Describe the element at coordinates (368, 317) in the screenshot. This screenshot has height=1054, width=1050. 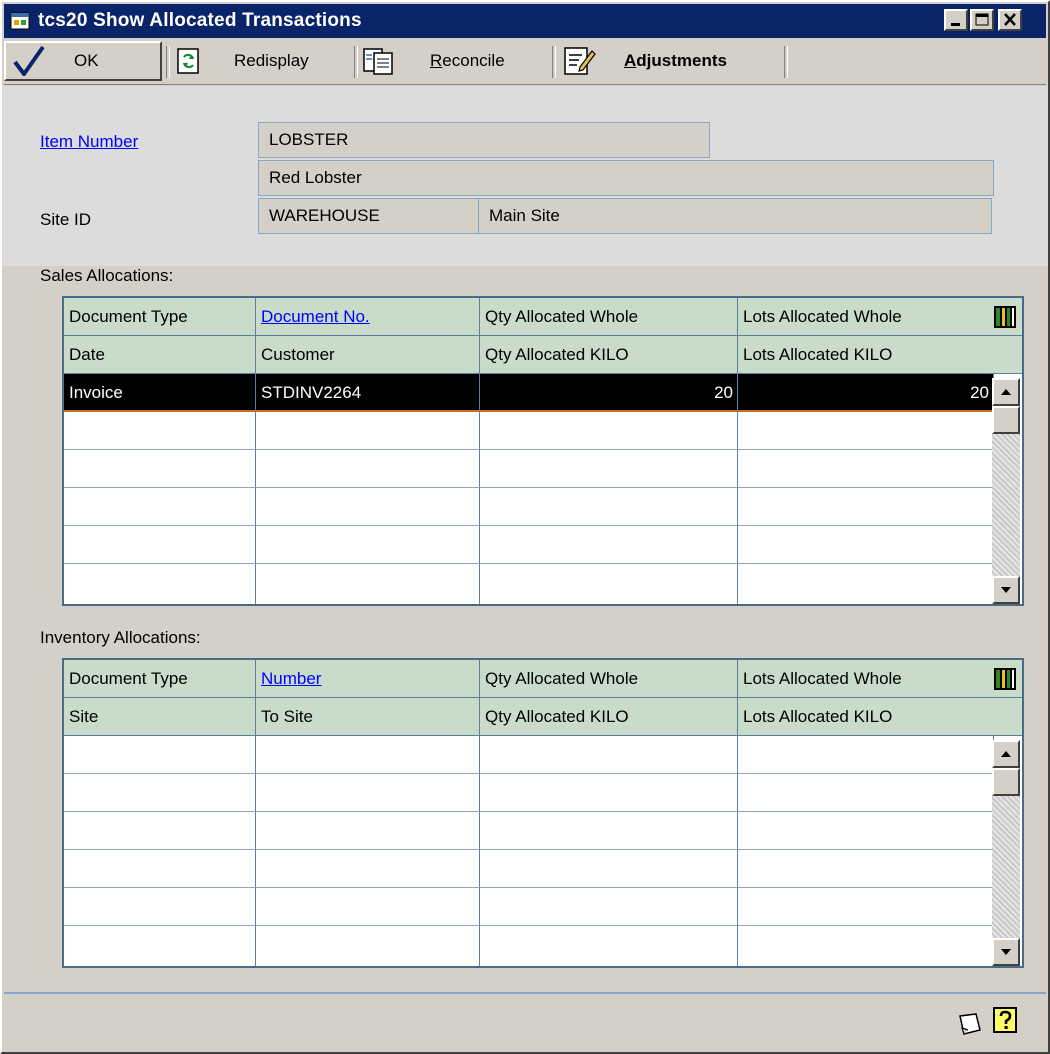
I see `col-document-no-link: Document No.` at that location.